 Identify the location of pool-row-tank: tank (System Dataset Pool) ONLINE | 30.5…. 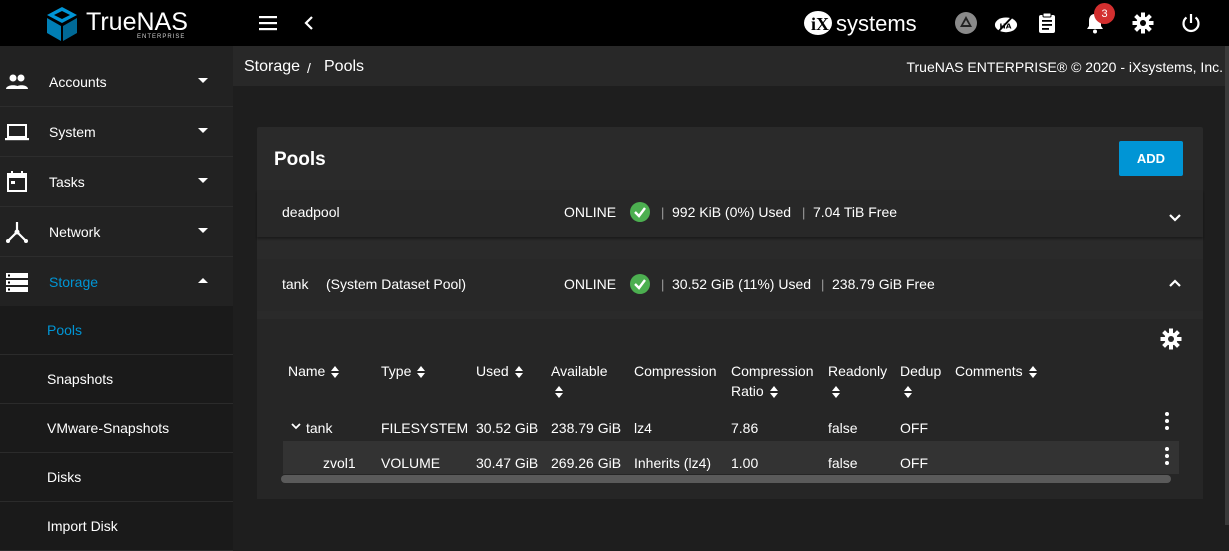
(730, 285).